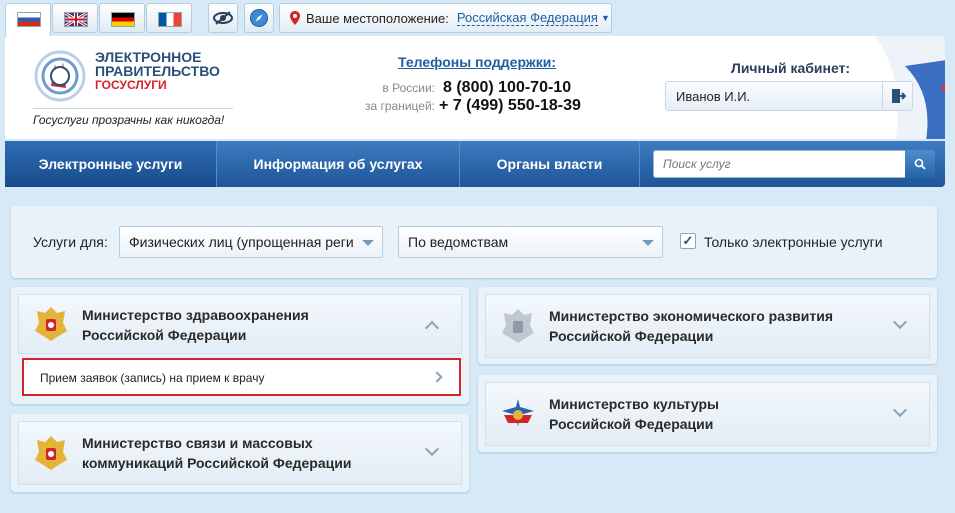 The height and width of the screenshot is (513, 955). I want to click on exit-door-icon, so click(898, 96).